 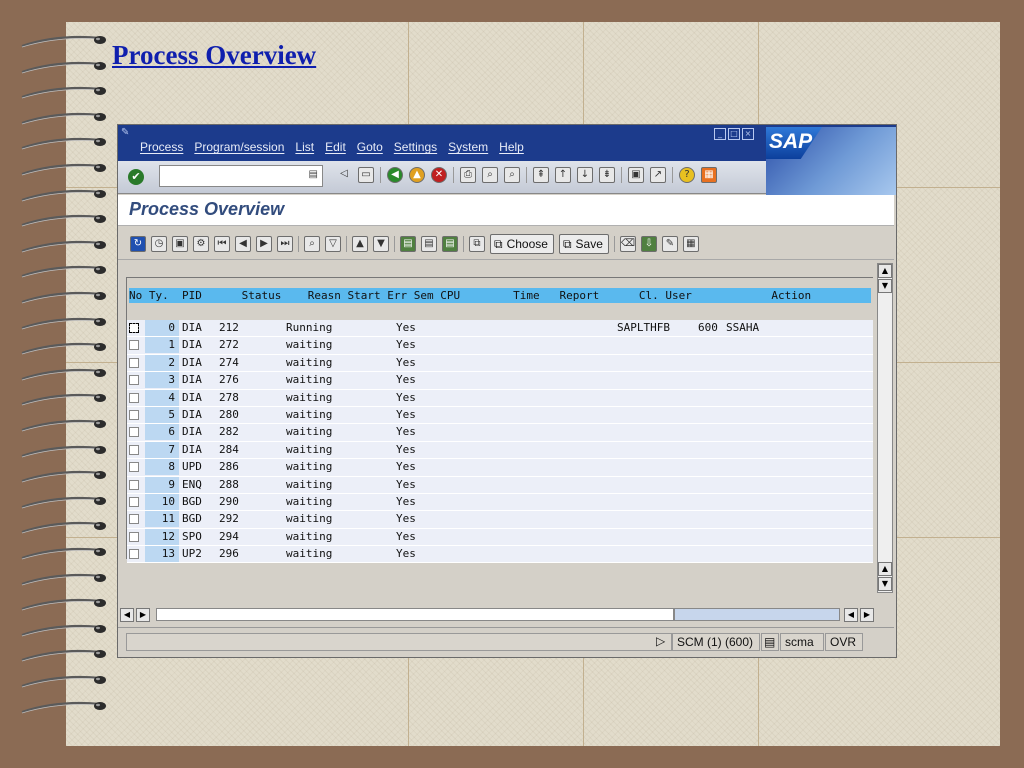 I want to click on save-disk-icon: ▭, so click(x=366, y=175).